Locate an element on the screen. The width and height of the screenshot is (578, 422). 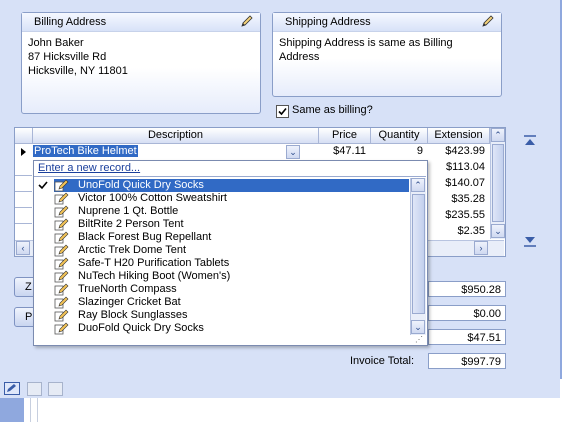
column-header-quantity: Quantity is located at coordinates (399, 136).